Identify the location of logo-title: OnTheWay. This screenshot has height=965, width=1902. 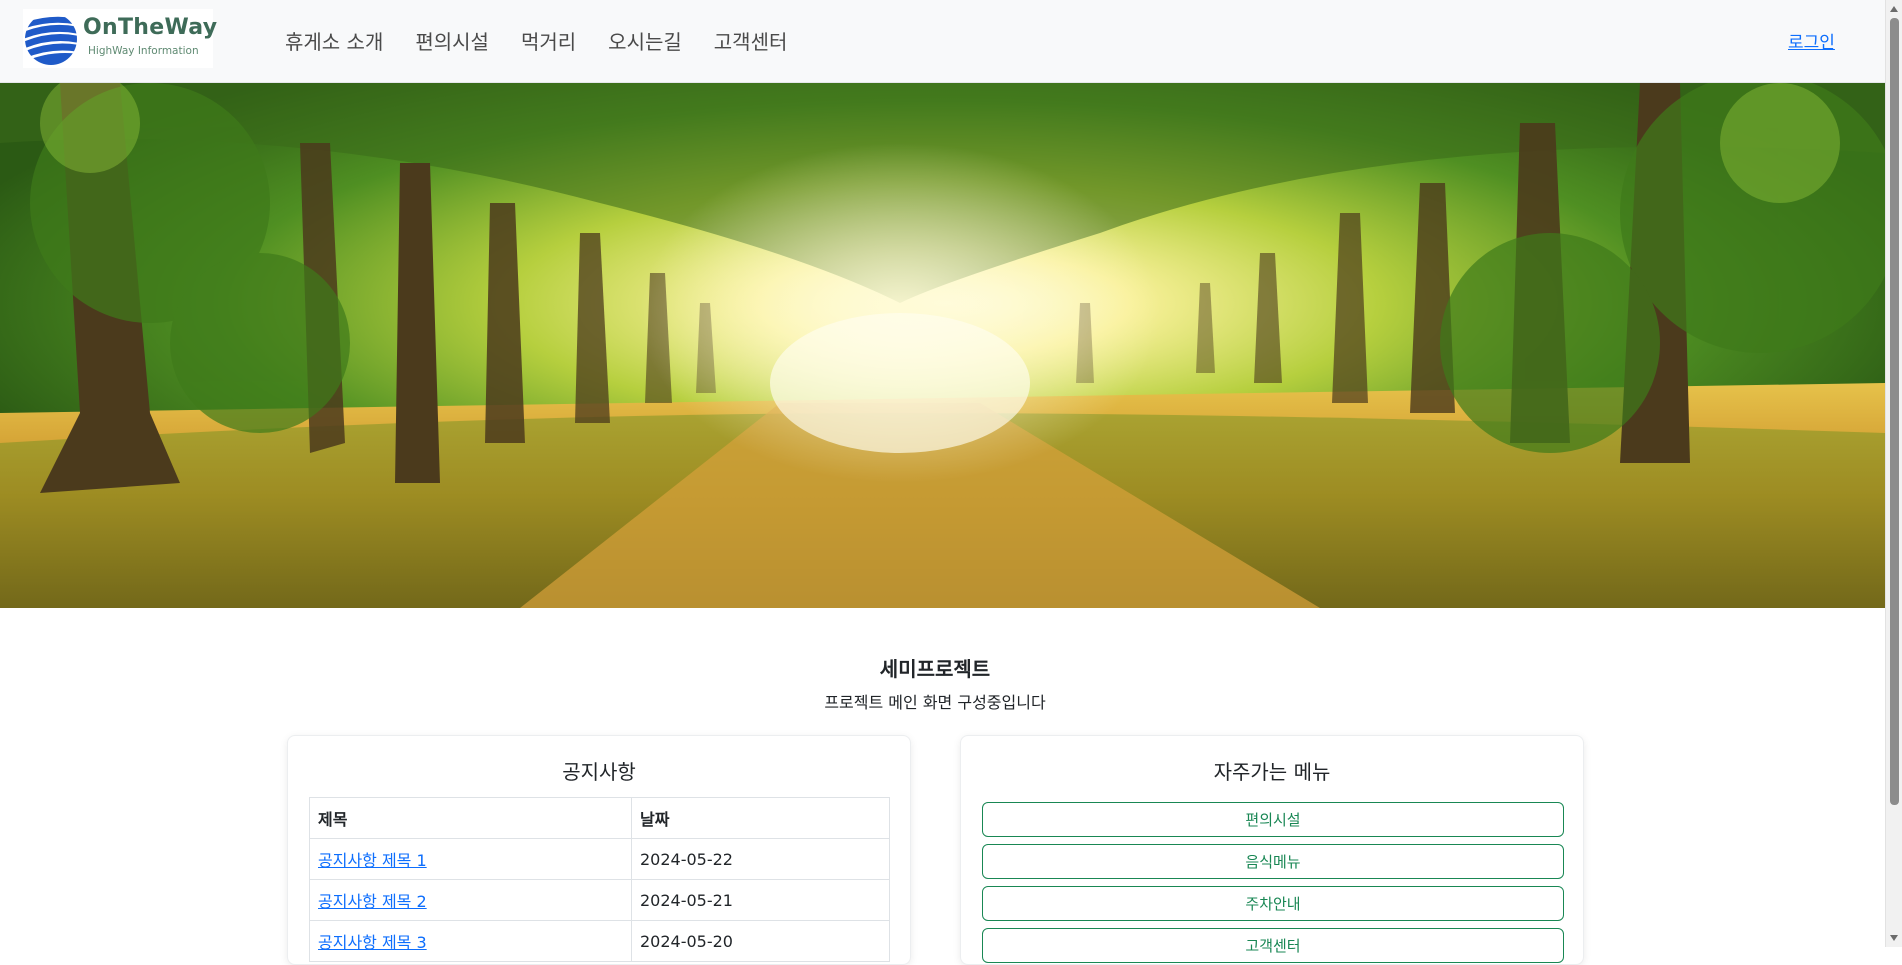
(150, 27).